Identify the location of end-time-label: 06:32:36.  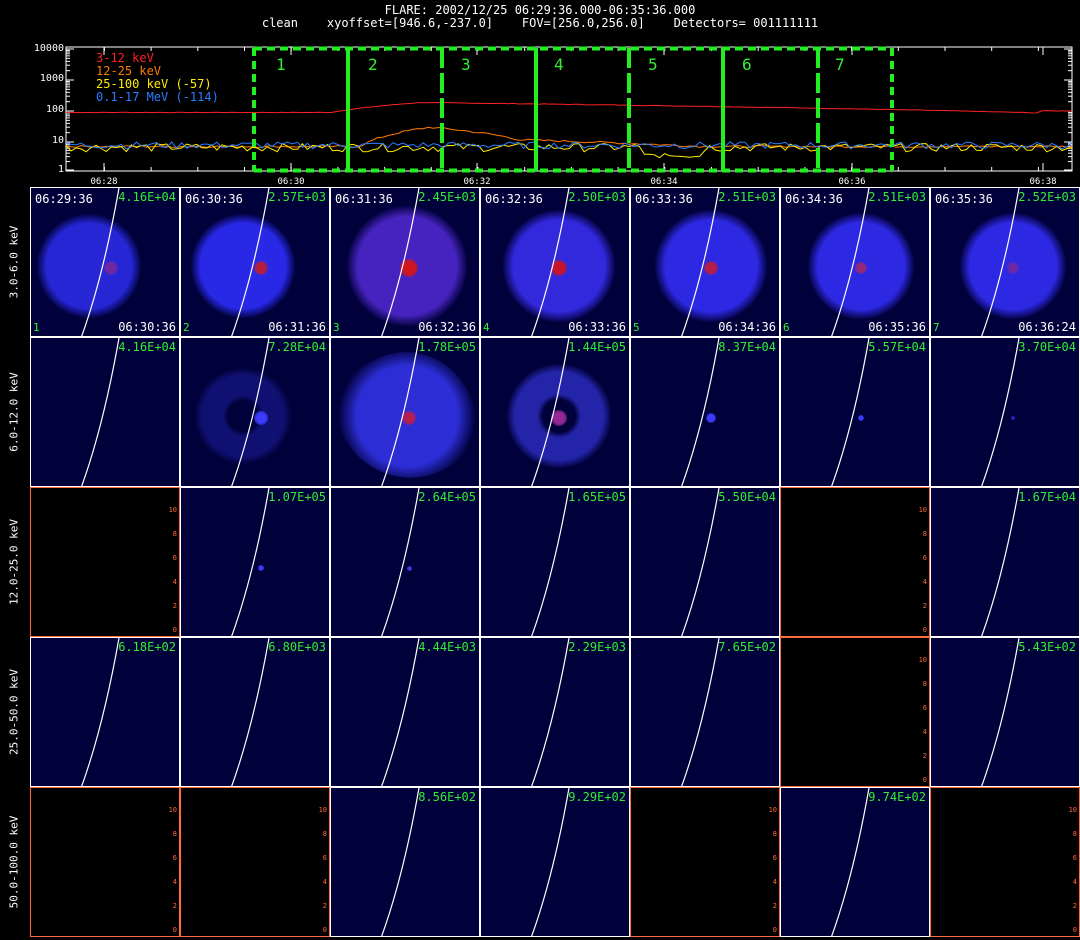
(447, 327).